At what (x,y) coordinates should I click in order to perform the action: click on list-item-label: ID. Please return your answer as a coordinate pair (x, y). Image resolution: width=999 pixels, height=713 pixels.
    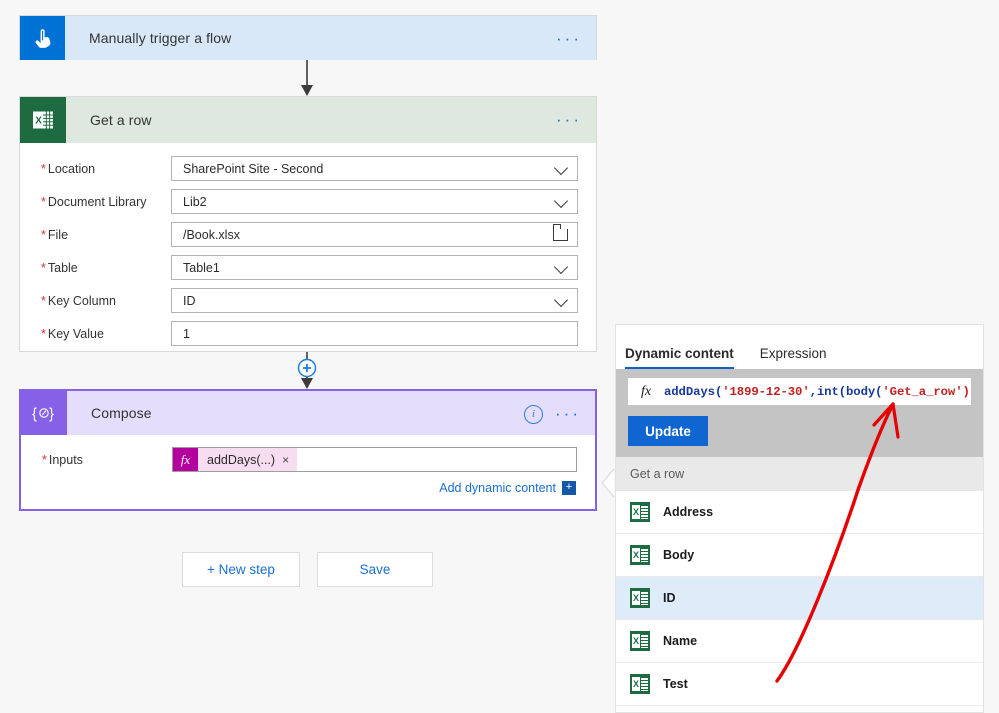
    Looking at the image, I should click on (669, 598).